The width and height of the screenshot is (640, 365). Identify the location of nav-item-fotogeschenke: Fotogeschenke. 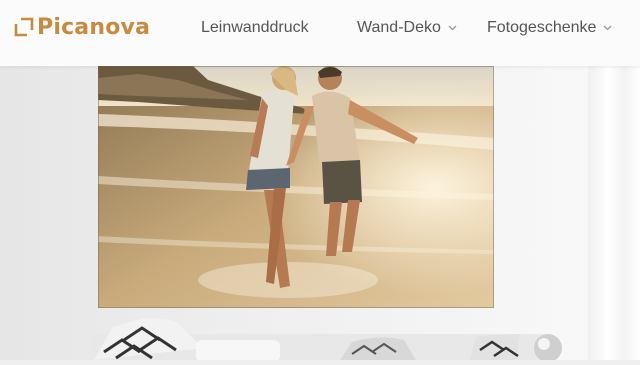
(549, 28).